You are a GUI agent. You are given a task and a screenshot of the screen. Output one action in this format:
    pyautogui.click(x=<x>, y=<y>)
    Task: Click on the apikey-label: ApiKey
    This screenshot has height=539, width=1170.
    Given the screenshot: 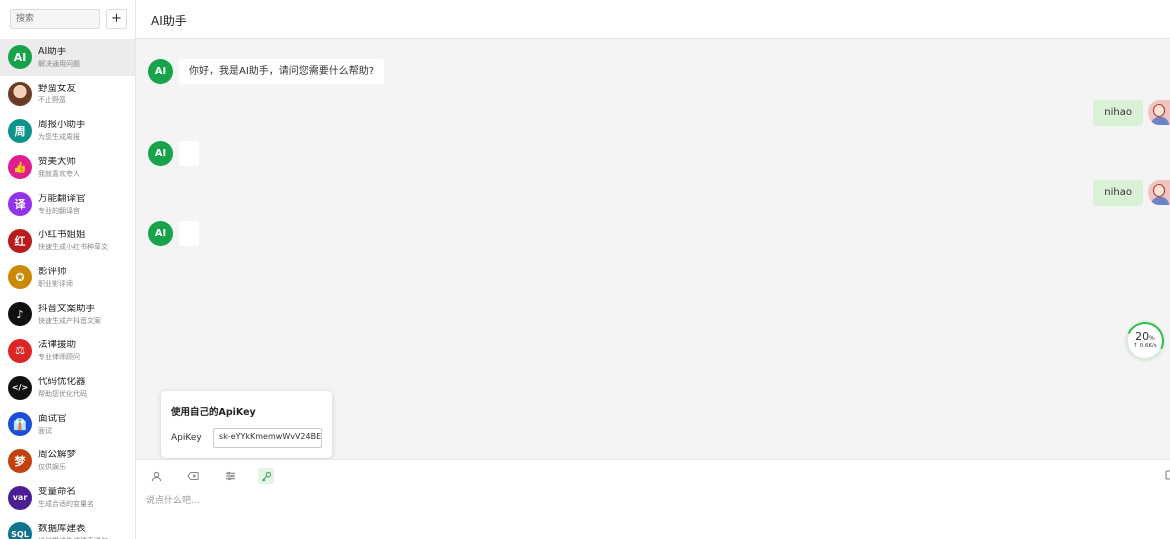 What is the action you would take?
    pyautogui.click(x=186, y=438)
    